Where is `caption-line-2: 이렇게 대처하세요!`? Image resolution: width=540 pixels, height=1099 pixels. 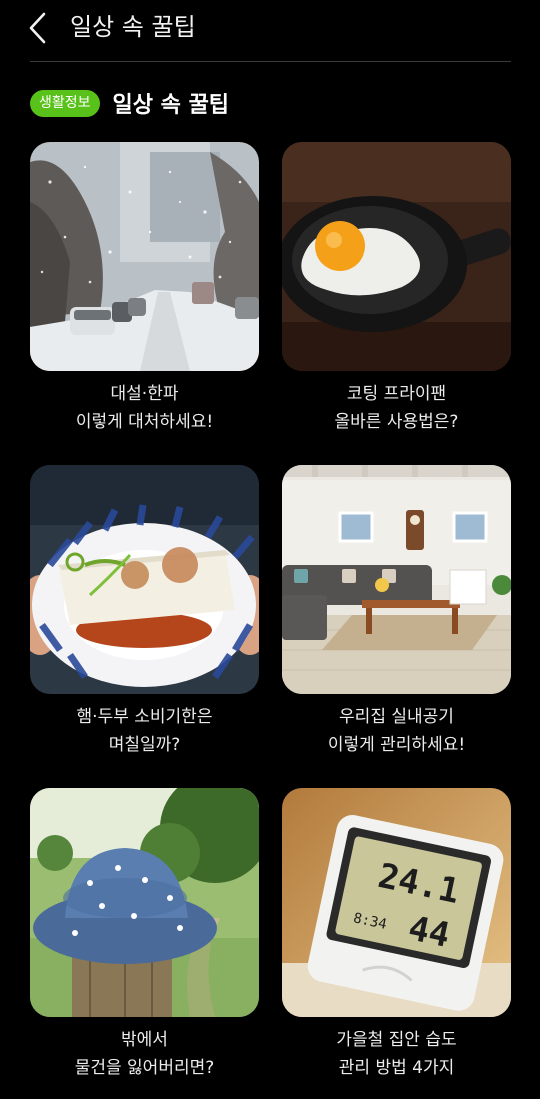 caption-line-2: 이렇게 대처하세요! is located at coordinates (144, 422).